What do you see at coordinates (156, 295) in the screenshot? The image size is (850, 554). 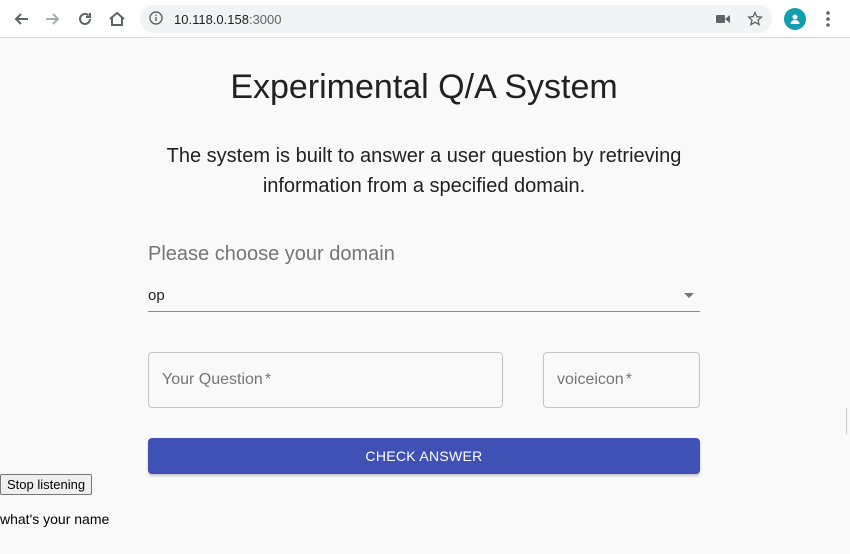 I see `domain-select-value: op` at bounding box center [156, 295].